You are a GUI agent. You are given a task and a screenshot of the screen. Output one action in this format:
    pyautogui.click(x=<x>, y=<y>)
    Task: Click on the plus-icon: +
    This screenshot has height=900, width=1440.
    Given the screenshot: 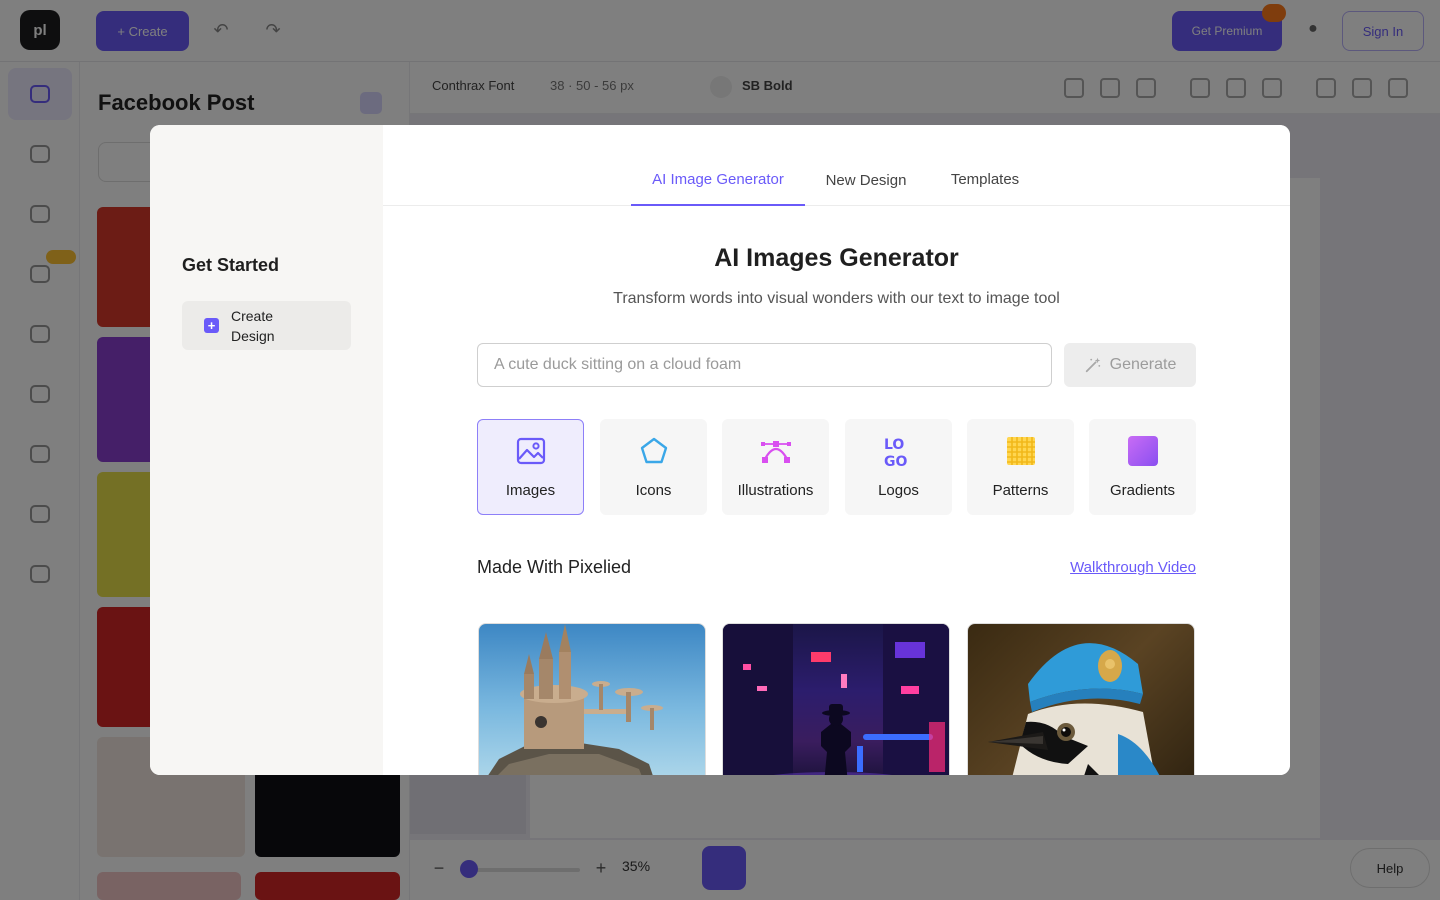 What is the action you would take?
    pyautogui.click(x=211, y=325)
    